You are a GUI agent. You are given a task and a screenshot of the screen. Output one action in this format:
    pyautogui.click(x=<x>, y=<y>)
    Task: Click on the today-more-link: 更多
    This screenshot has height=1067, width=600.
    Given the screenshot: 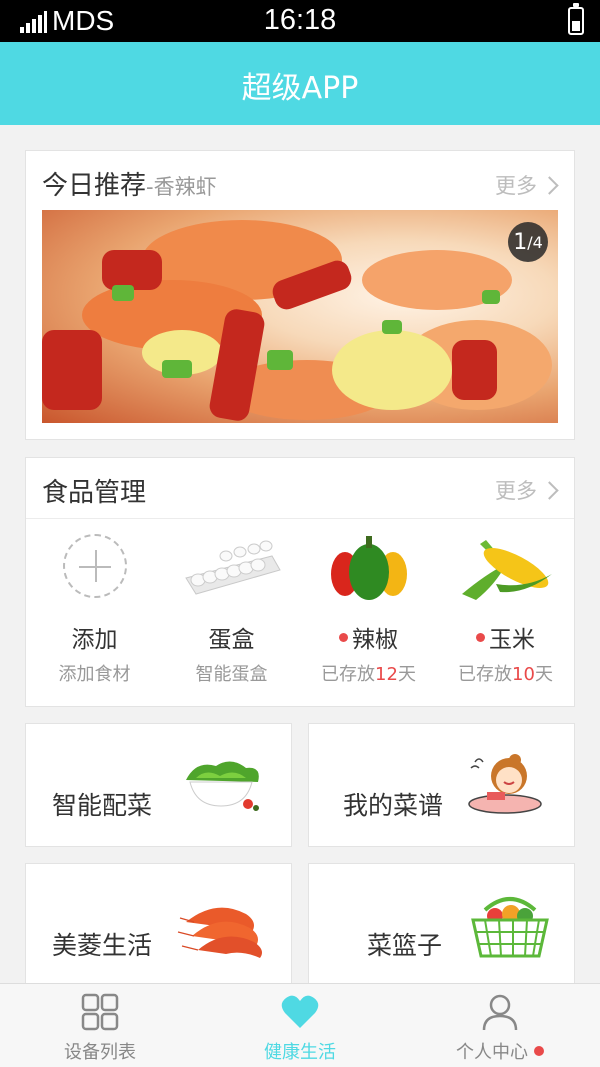 What is the action you would take?
    pyautogui.click(x=527, y=185)
    